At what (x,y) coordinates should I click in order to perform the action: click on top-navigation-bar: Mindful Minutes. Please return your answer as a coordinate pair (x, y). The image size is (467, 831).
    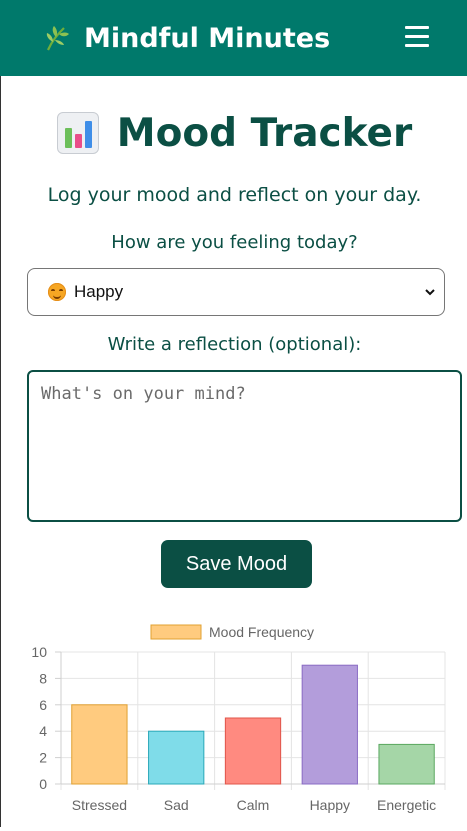
    Looking at the image, I should click on (233, 38).